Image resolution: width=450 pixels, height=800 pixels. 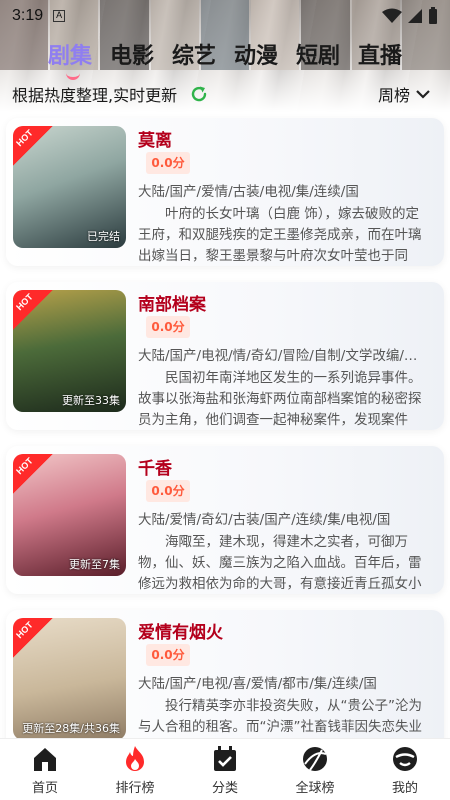 I want to click on item-tags: 大陆/爱情/奇幻/古装/国产/连续/集/电视/国, so click(x=264, y=520).